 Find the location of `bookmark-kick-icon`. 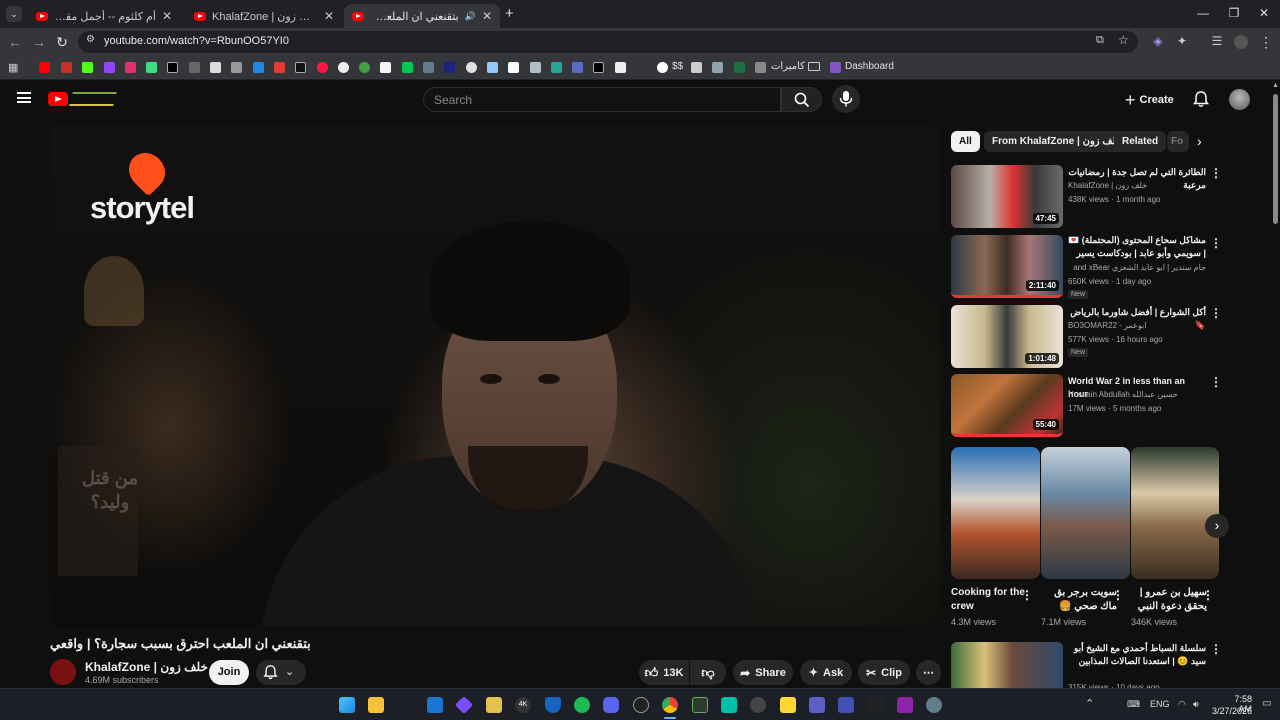

bookmark-kick-icon is located at coordinates (87, 67).